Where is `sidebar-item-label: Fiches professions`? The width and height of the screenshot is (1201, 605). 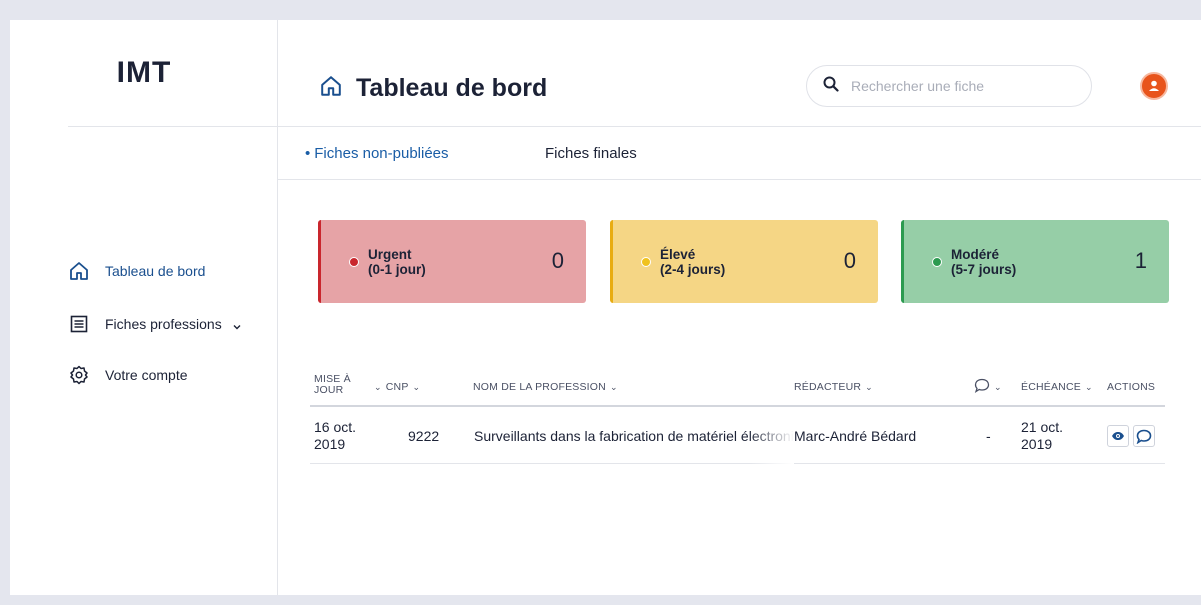 sidebar-item-label: Fiches professions is located at coordinates (163, 324).